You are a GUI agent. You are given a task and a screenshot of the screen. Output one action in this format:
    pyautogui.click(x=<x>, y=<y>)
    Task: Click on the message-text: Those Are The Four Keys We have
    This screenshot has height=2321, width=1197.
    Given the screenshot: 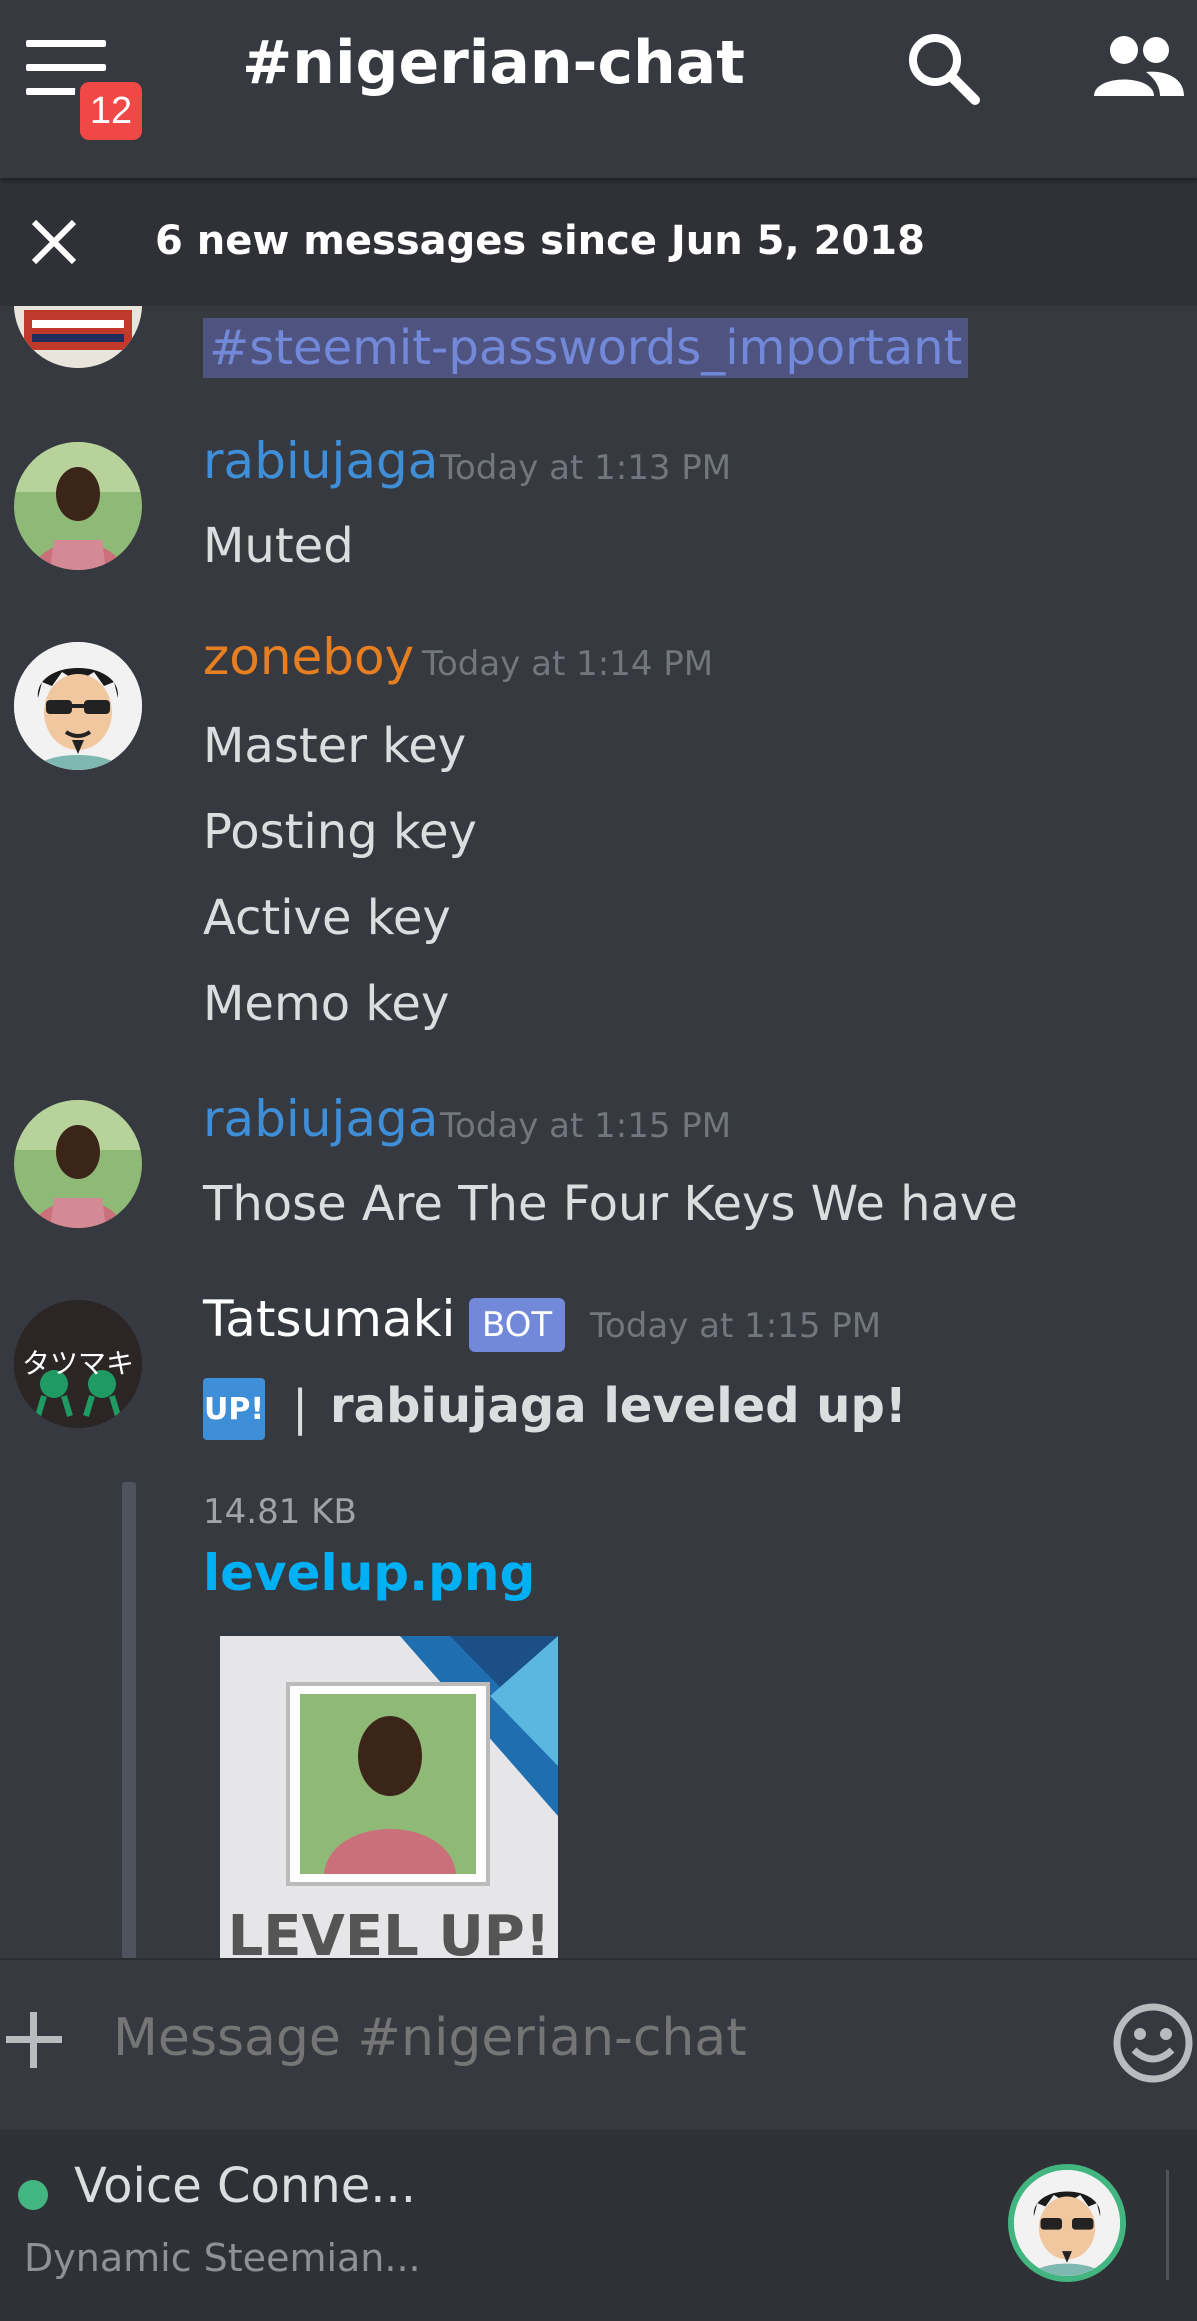 What is the action you would take?
    pyautogui.click(x=610, y=1204)
    